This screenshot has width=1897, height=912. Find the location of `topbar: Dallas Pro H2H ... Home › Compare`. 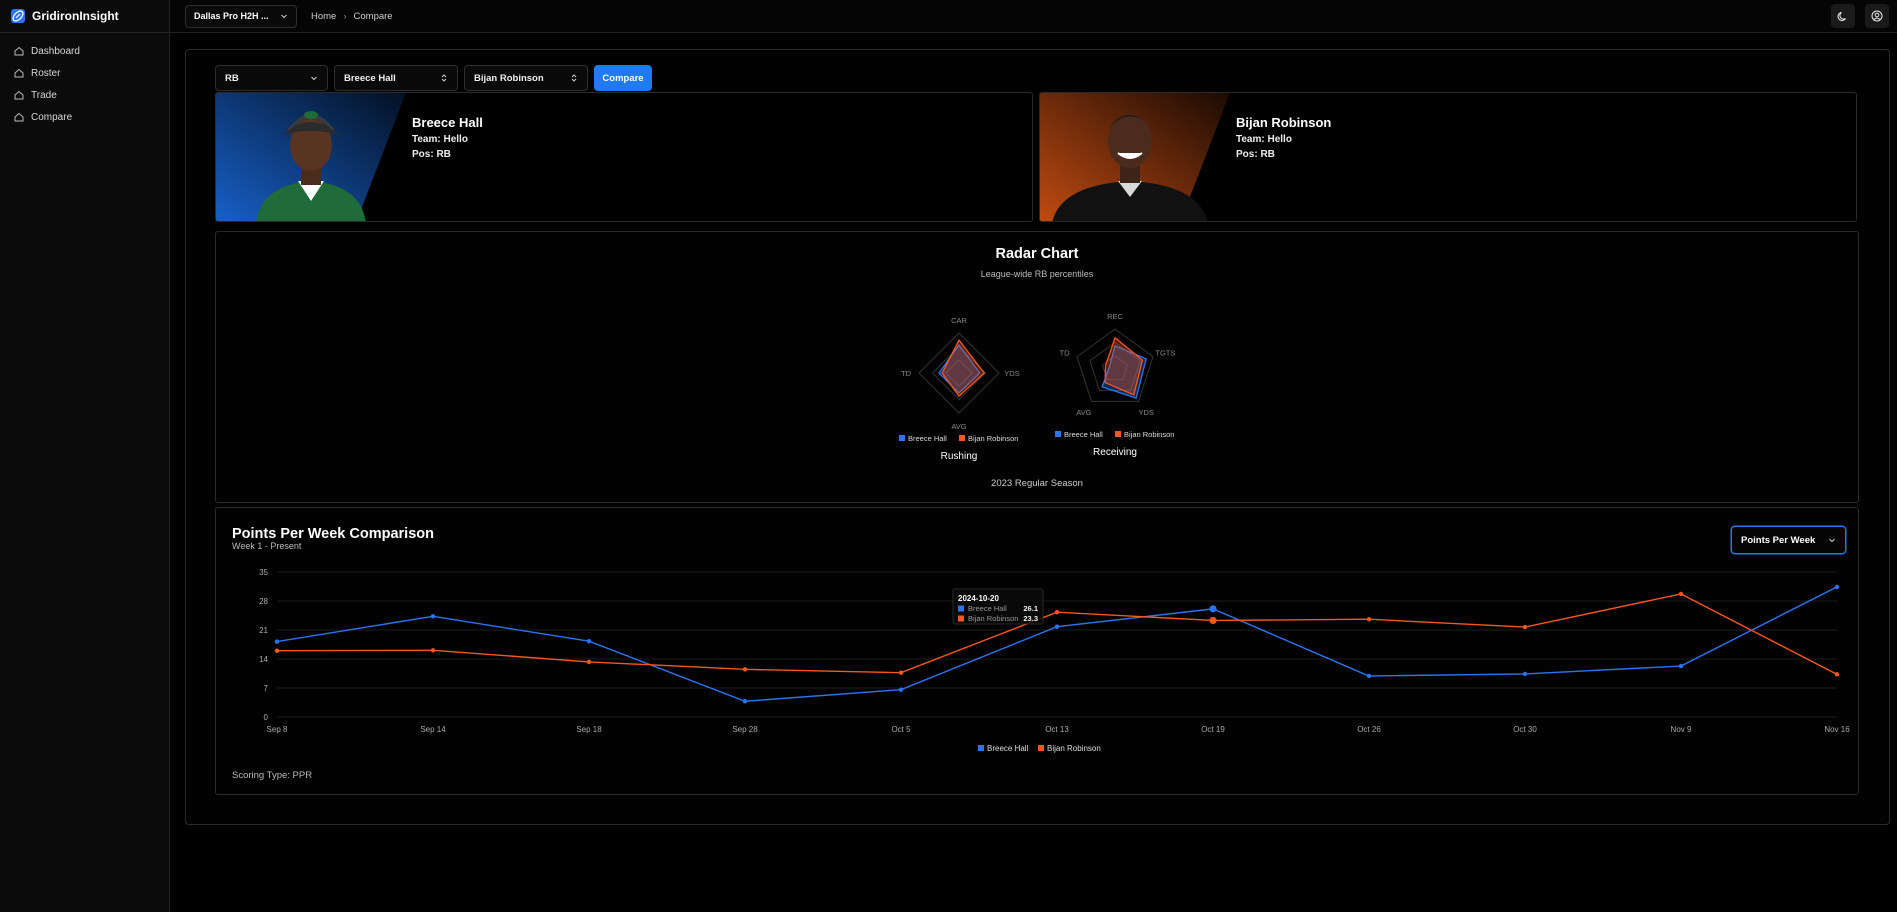

topbar: Dallas Pro H2H ... Home › Compare is located at coordinates (1033, 16).